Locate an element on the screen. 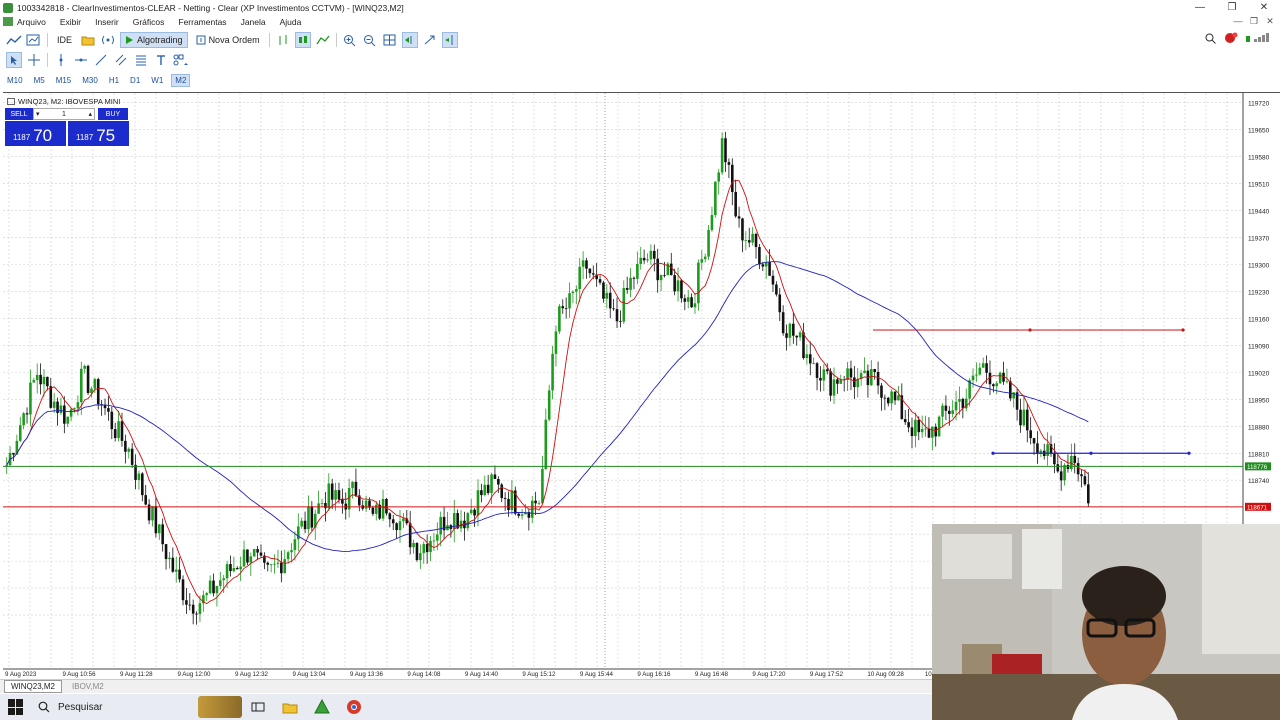  lot-decrease-icon: ▾ is located at coordinates (38, 114).